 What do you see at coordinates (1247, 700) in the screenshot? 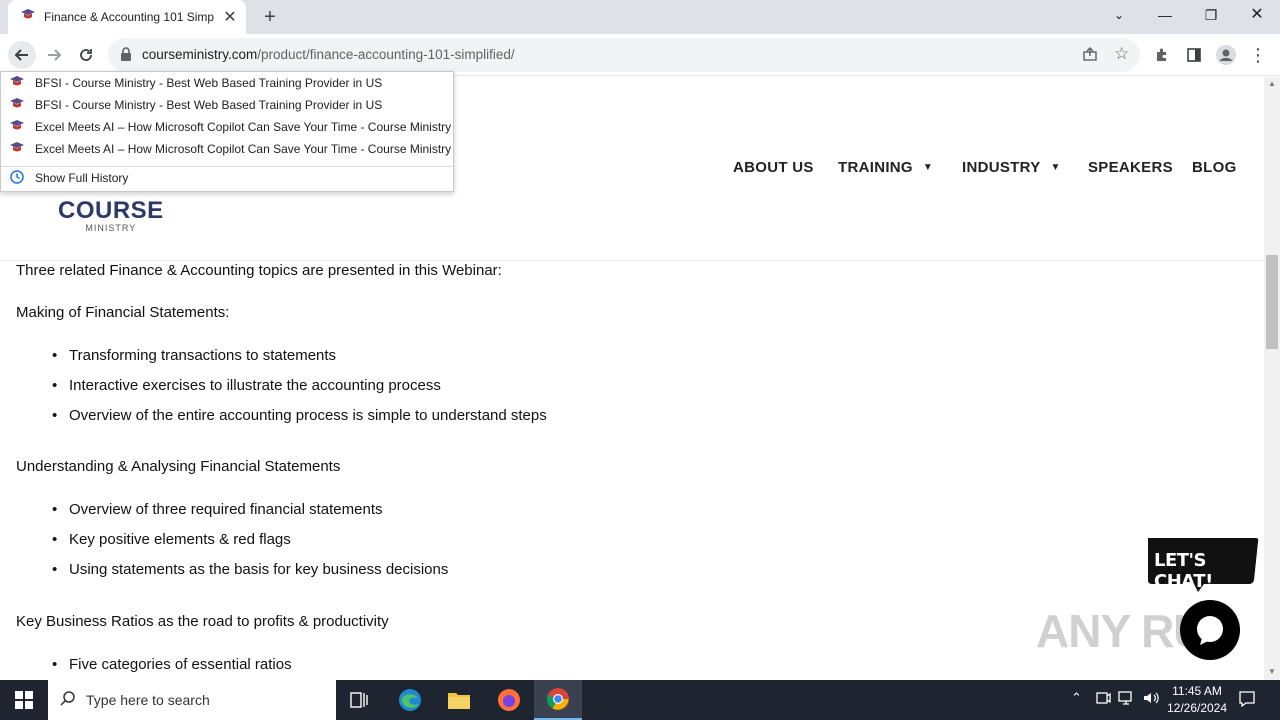
I see `notifications-icon` at bounding box center [1247, 700].